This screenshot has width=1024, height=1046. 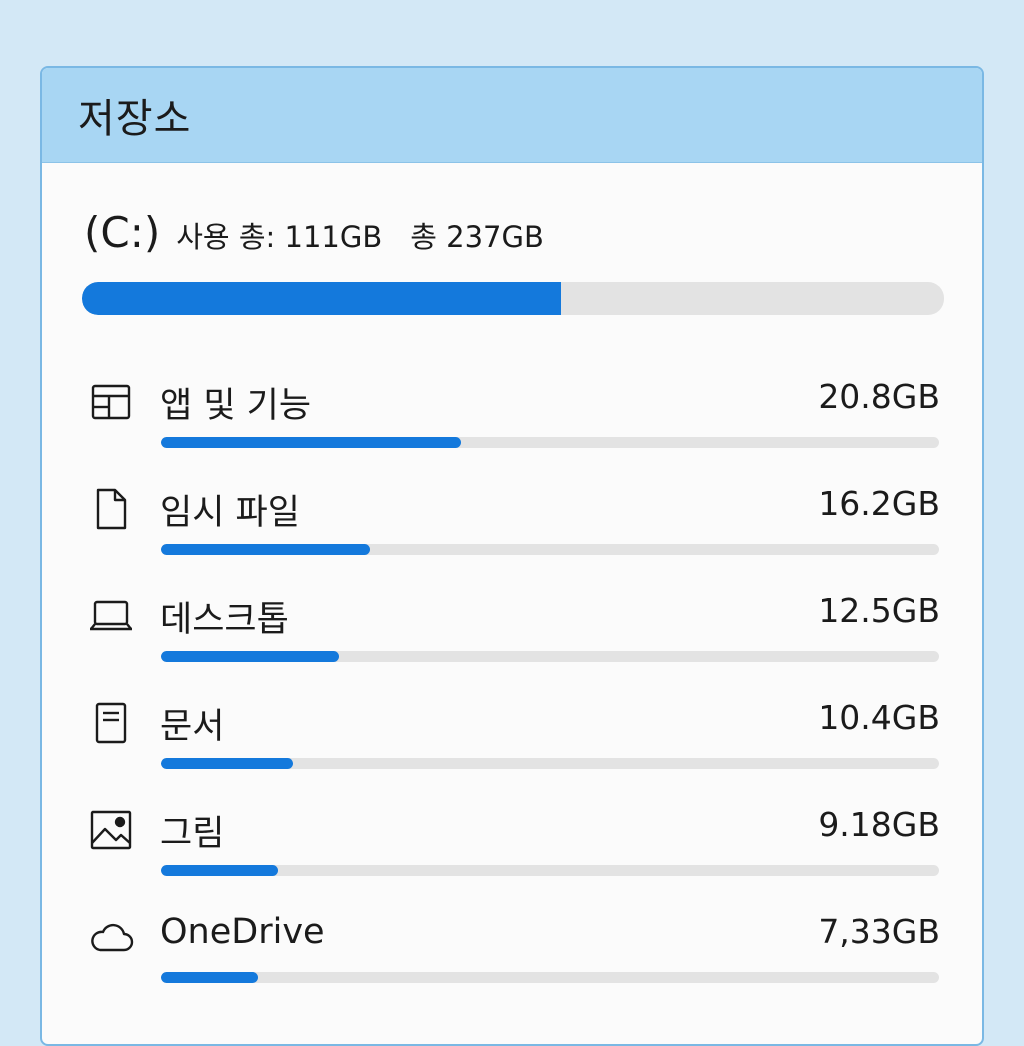 What do you see at coordinates (122, 232) in the screenshot?
I see `drive-label: (C:)` at bounding box center [122, 232].